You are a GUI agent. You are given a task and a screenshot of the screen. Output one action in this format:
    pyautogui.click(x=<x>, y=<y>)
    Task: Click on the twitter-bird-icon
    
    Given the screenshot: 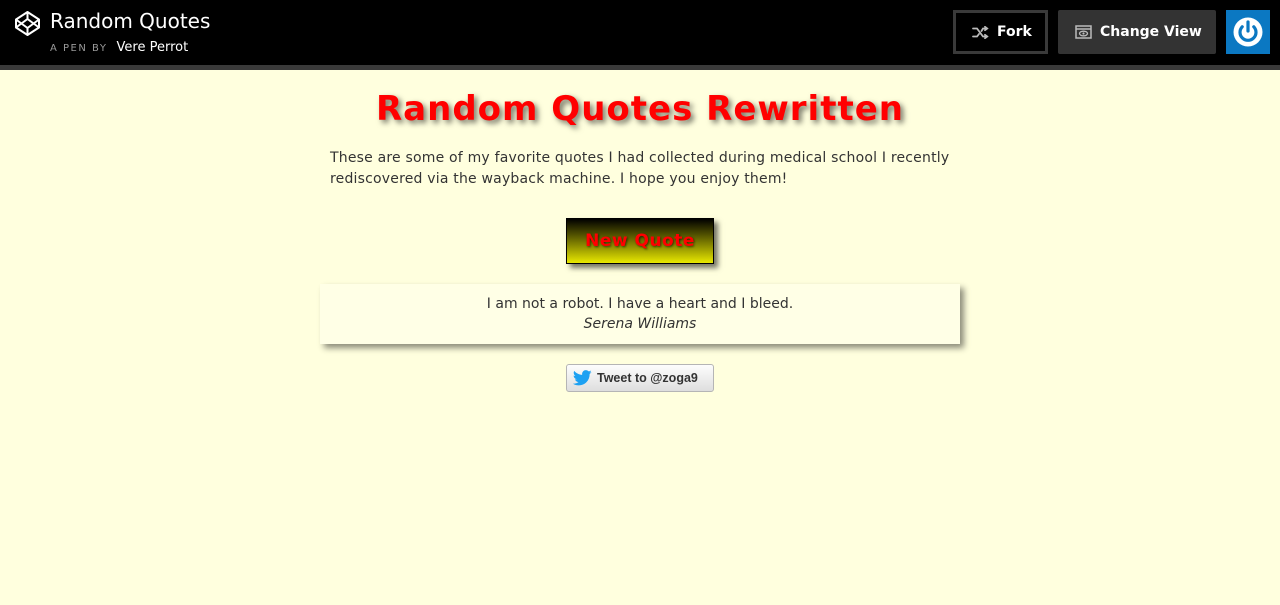 What is the action you would take?
    pyautogui.click(x=582, y=378)
    